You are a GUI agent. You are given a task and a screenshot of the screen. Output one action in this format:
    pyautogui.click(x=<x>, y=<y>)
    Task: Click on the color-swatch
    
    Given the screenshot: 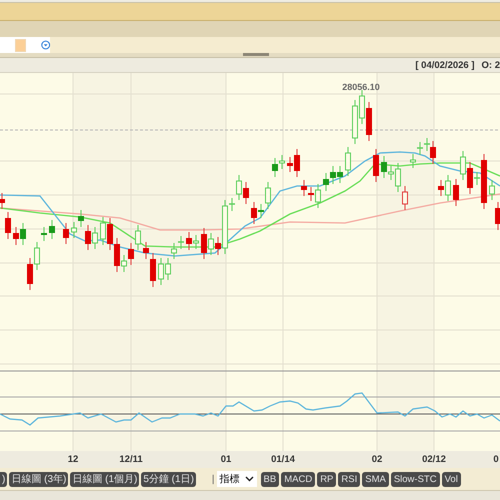 What is the action you would take?
    pyautogui.click(x=20, y=45)
    